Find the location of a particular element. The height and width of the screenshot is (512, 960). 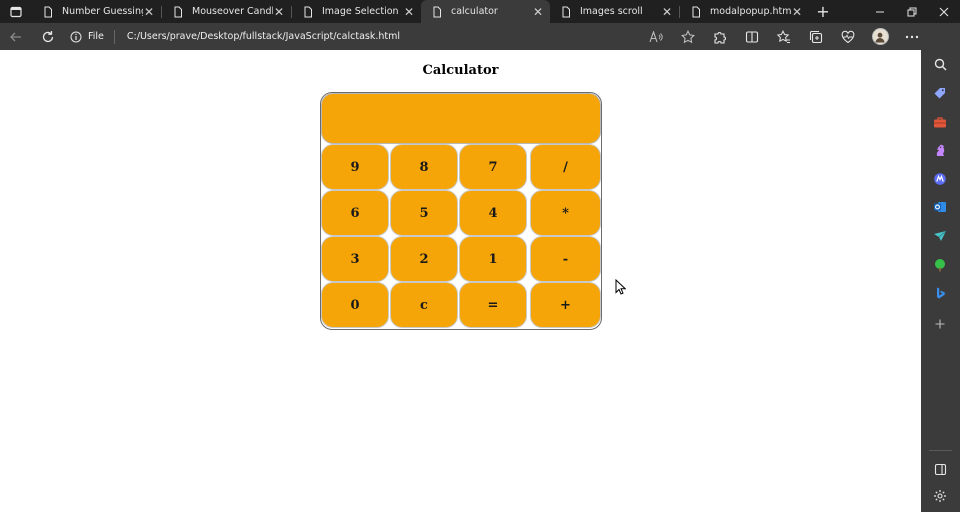

browser-essentials-button is located at coordinates (848, 36).